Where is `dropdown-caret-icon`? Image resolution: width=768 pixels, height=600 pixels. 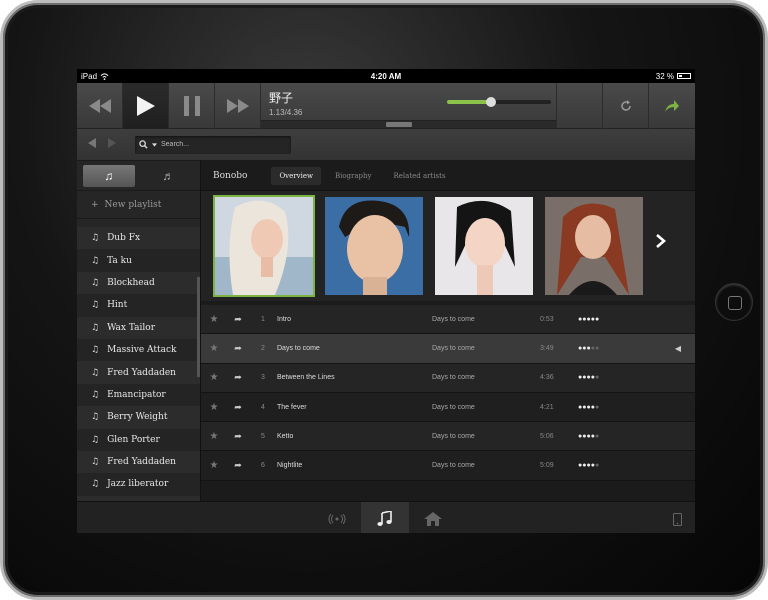
dropdown-caret-icon is located at coordinates (154, 144).